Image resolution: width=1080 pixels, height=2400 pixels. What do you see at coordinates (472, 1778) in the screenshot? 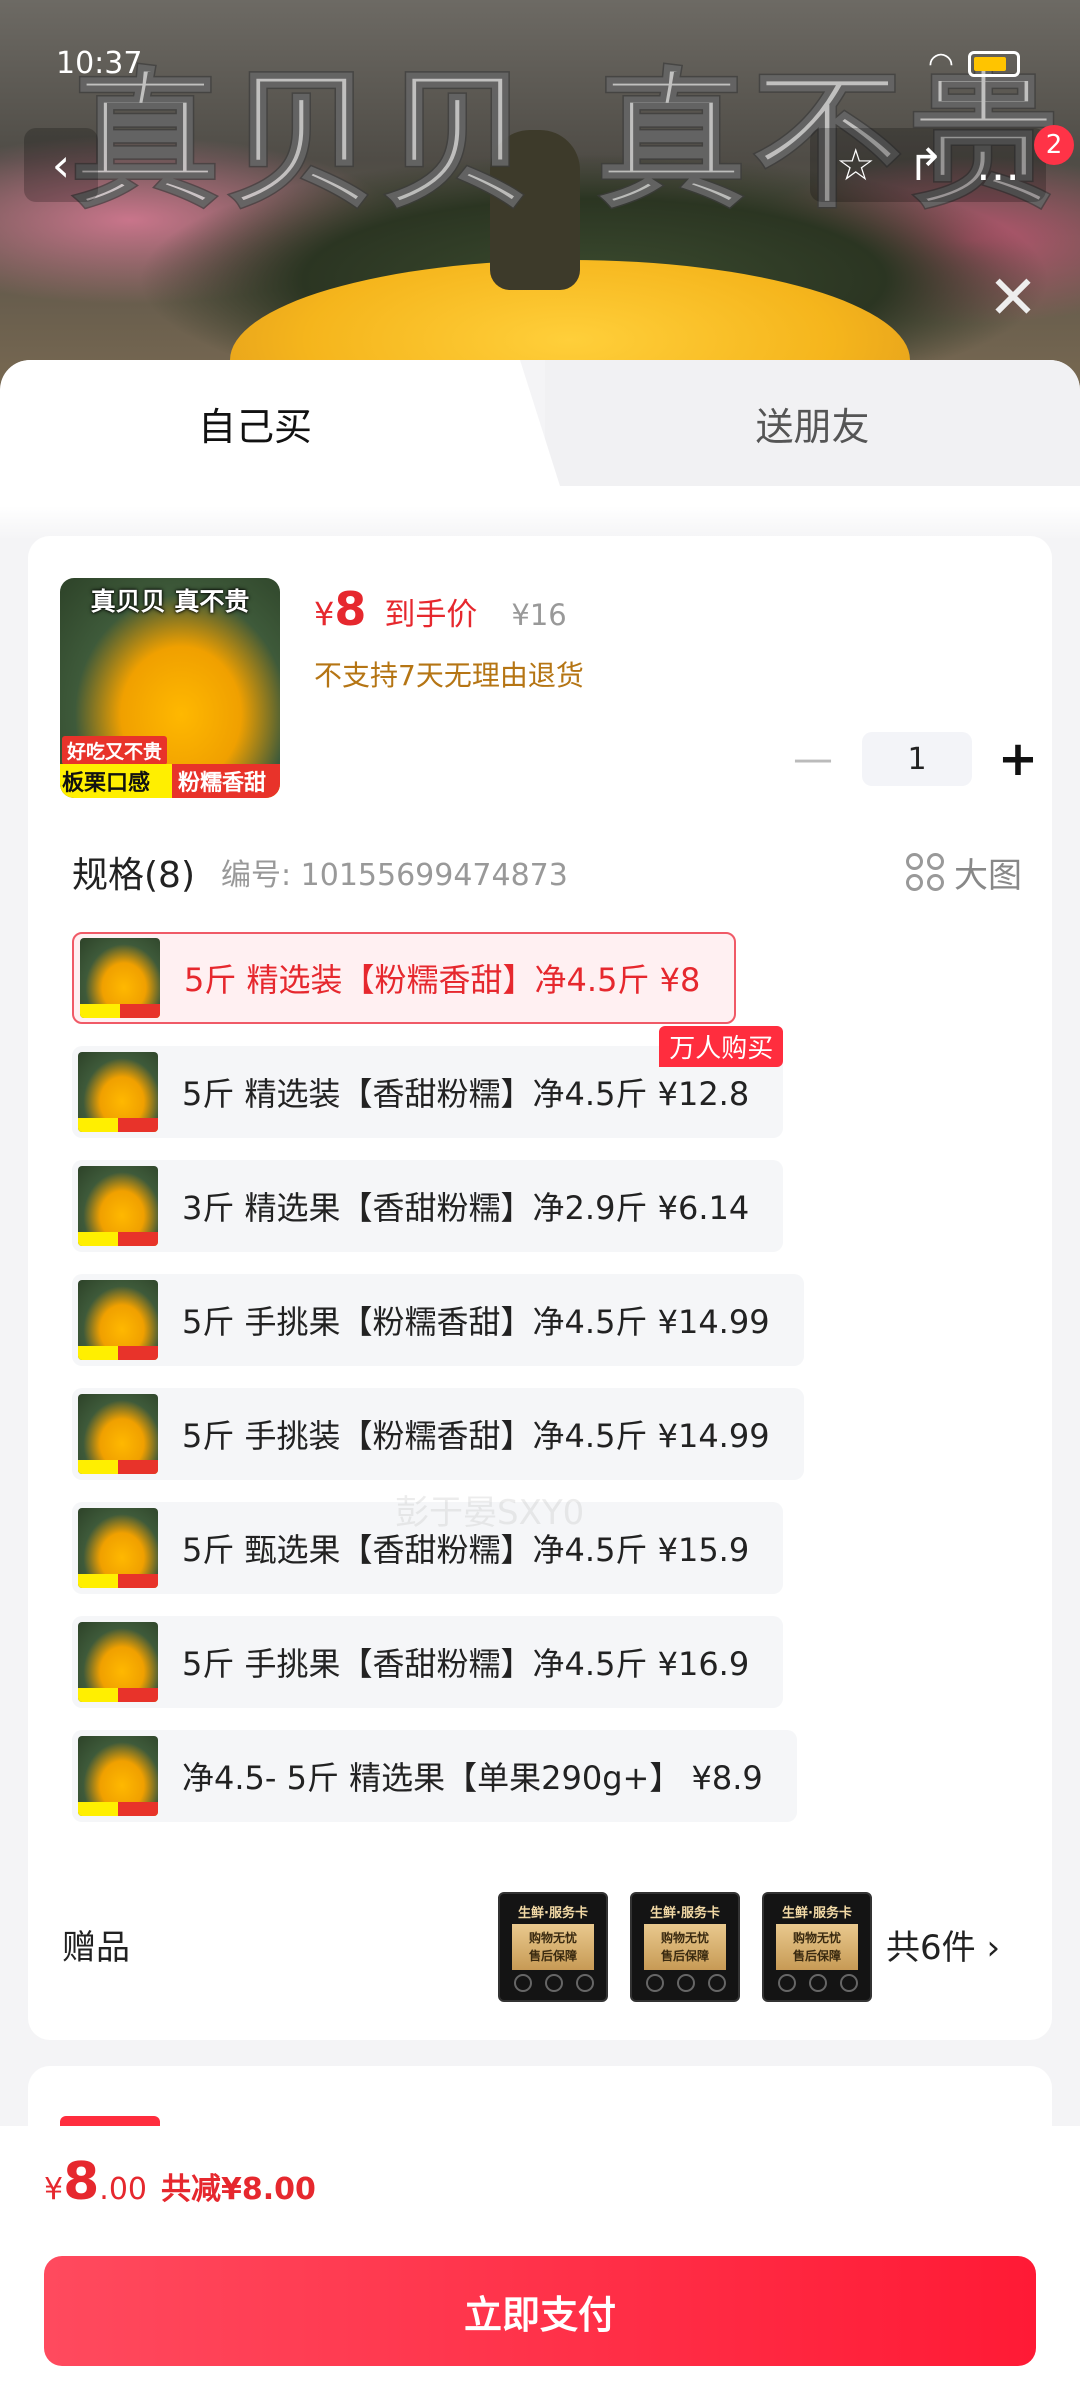
I see `option-label: 净4.5- 5斤 精选果【单果290g+】 ¥8.9` at bounding box center [472, 1778].